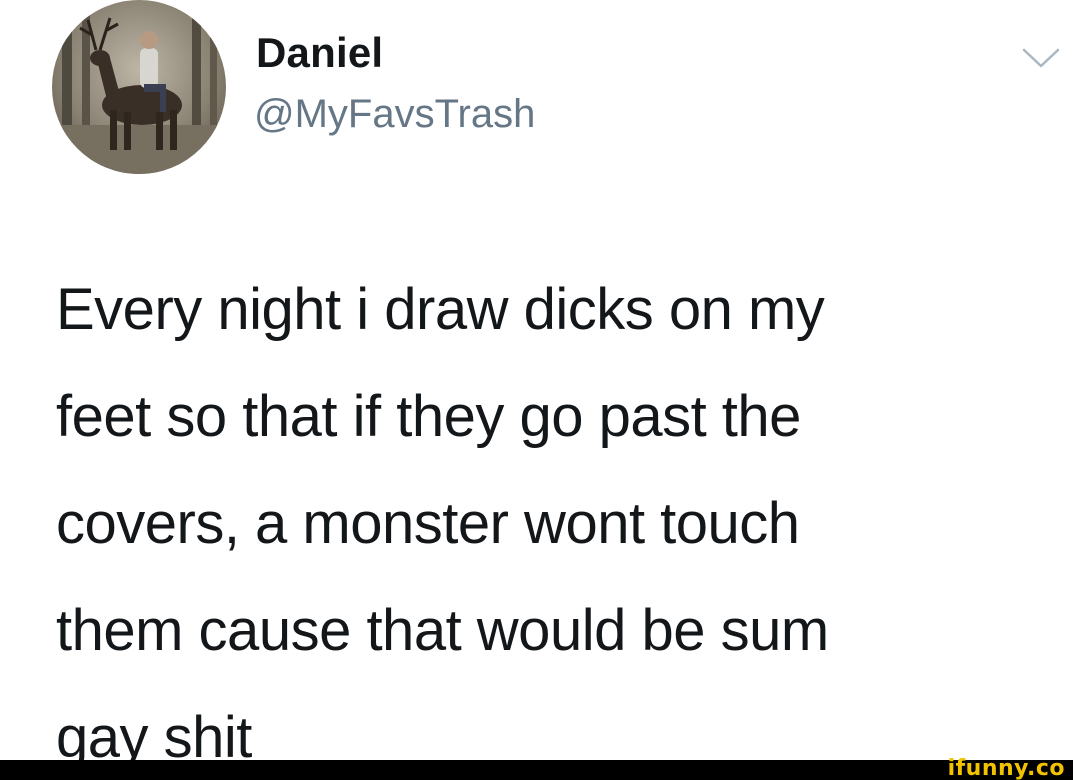  Describe the element at coordinates (394, 114) in the screenshot. I see `user-handle: @MyFavsTrash` at that location.